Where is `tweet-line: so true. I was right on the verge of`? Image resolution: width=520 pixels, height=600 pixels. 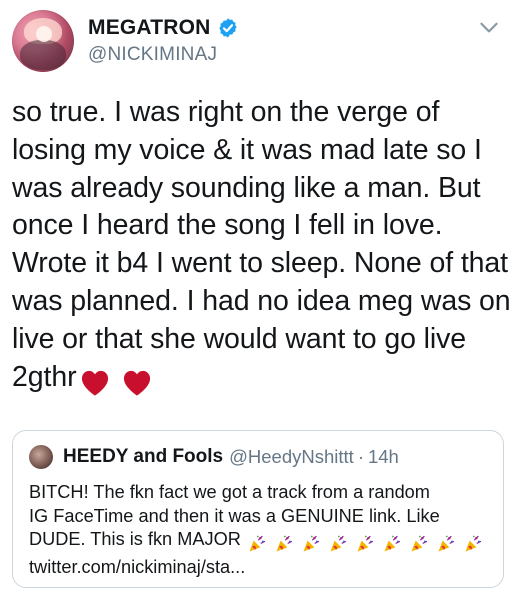 tweet-line: so true. I was right on the verge of is located at coordinates (226, 112).